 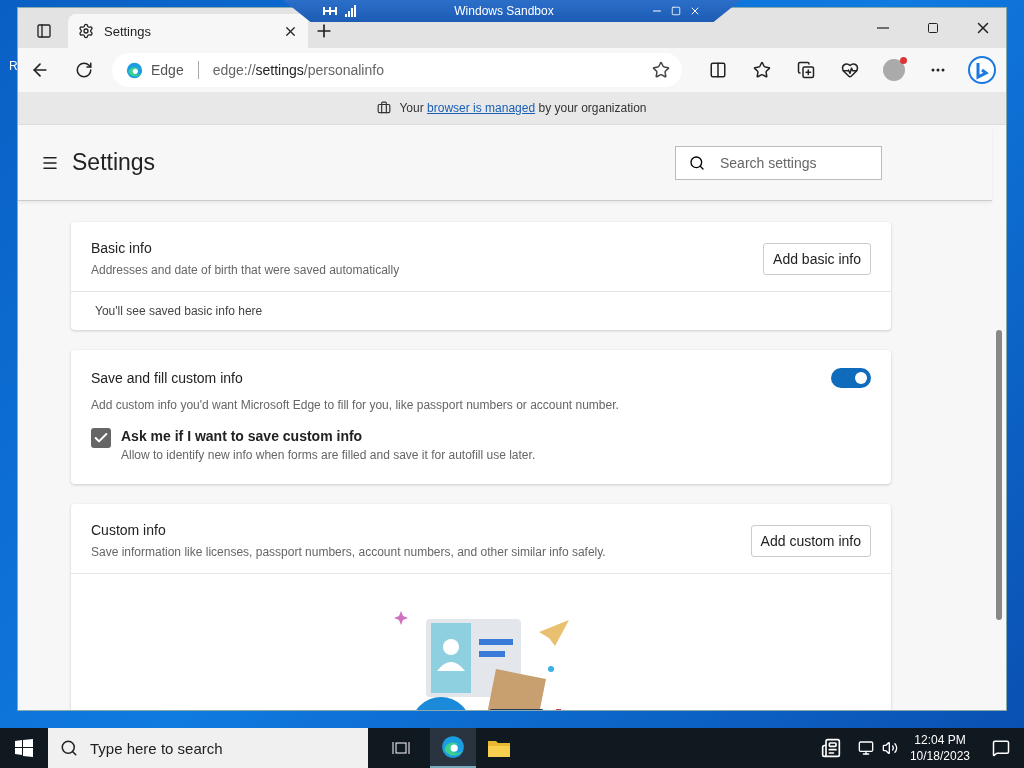 I want to click on scrollbar-thumb, so click(x=999, y=475).